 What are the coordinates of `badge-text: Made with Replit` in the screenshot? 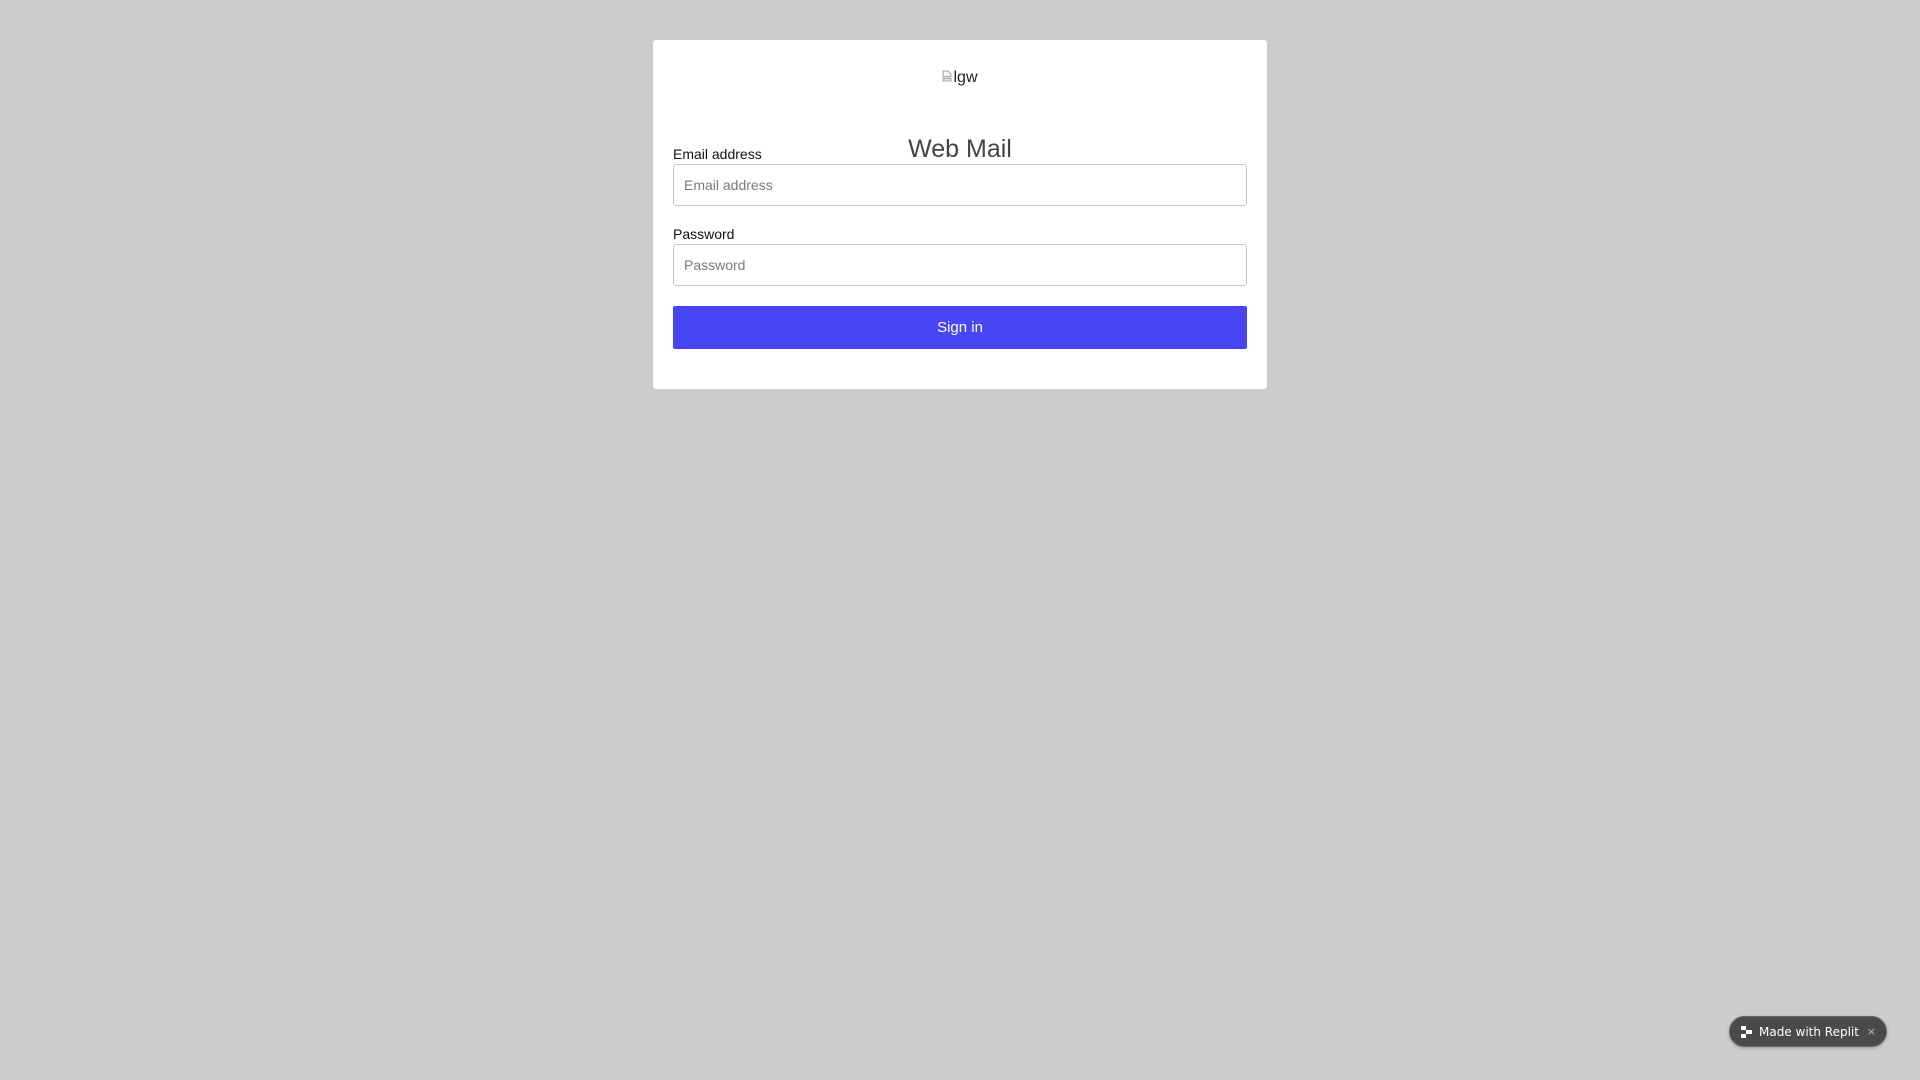 It's located at (1809, 1031).